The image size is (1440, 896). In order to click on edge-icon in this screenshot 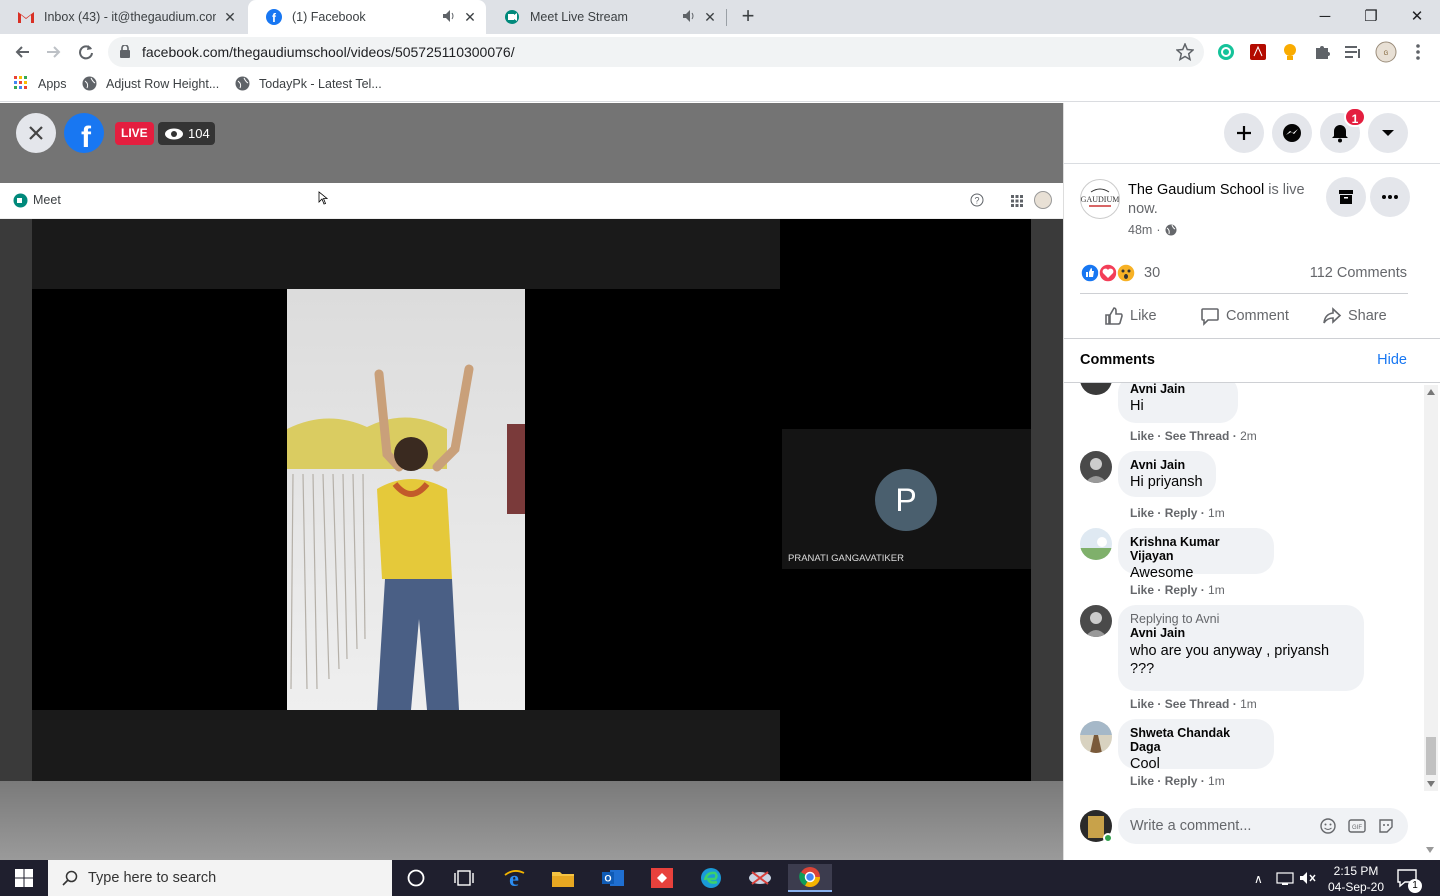, I will do `click(711, 878)`.